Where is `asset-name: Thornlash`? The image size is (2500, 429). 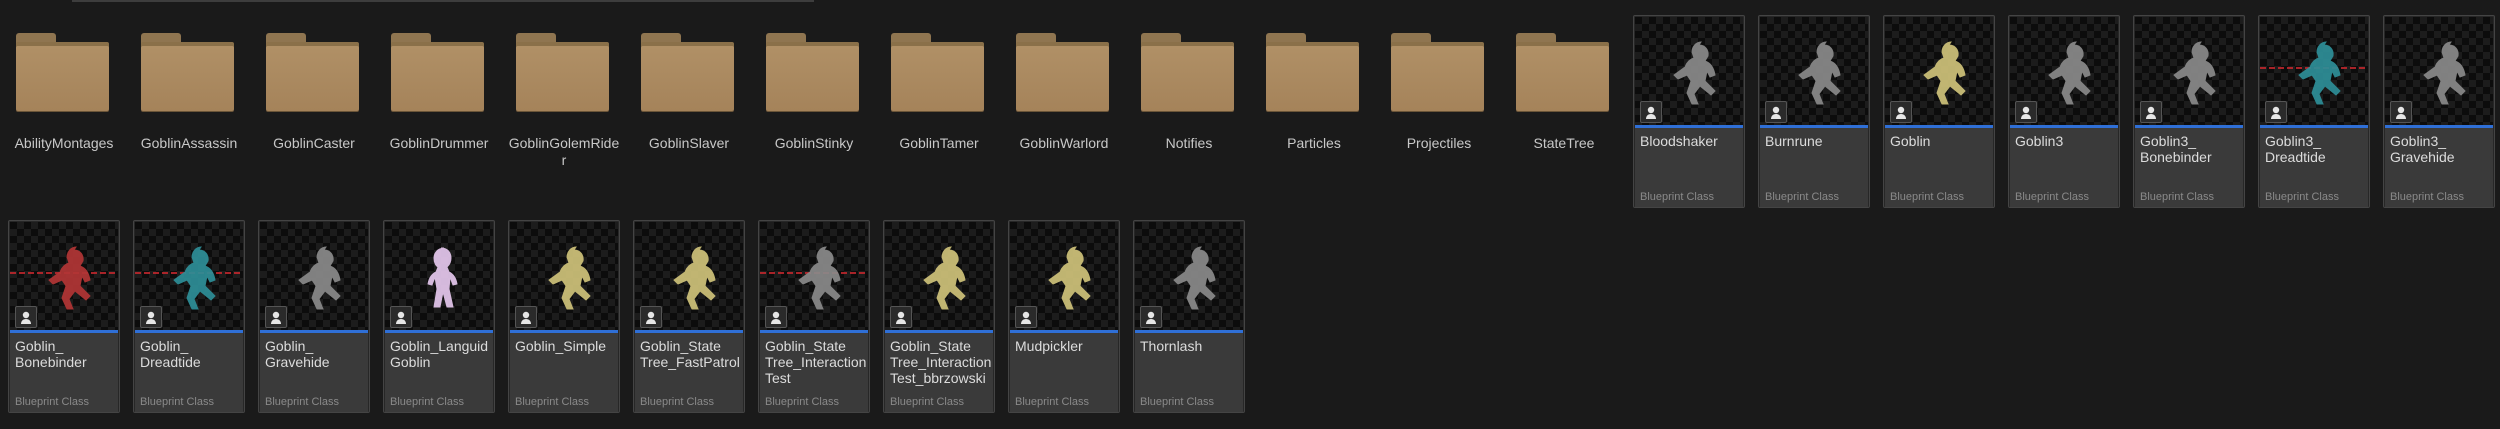 asset-name: Thornlash is located at coordinates (1171, 346).